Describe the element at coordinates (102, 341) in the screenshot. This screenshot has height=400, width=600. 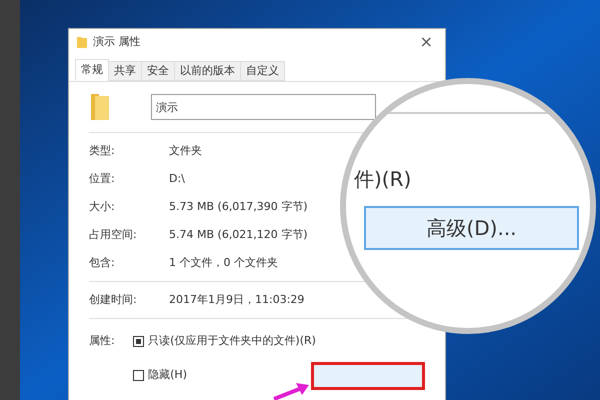
I see `property-label: 属性:` at that location.